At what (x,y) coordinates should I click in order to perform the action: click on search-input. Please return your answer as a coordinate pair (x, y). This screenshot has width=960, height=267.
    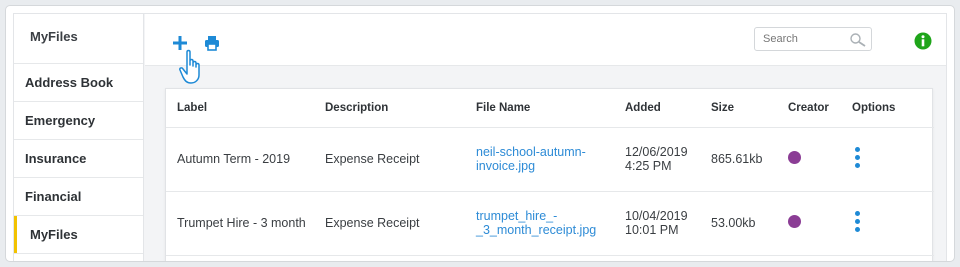
    Looking at the image, I should click on (806, 39).